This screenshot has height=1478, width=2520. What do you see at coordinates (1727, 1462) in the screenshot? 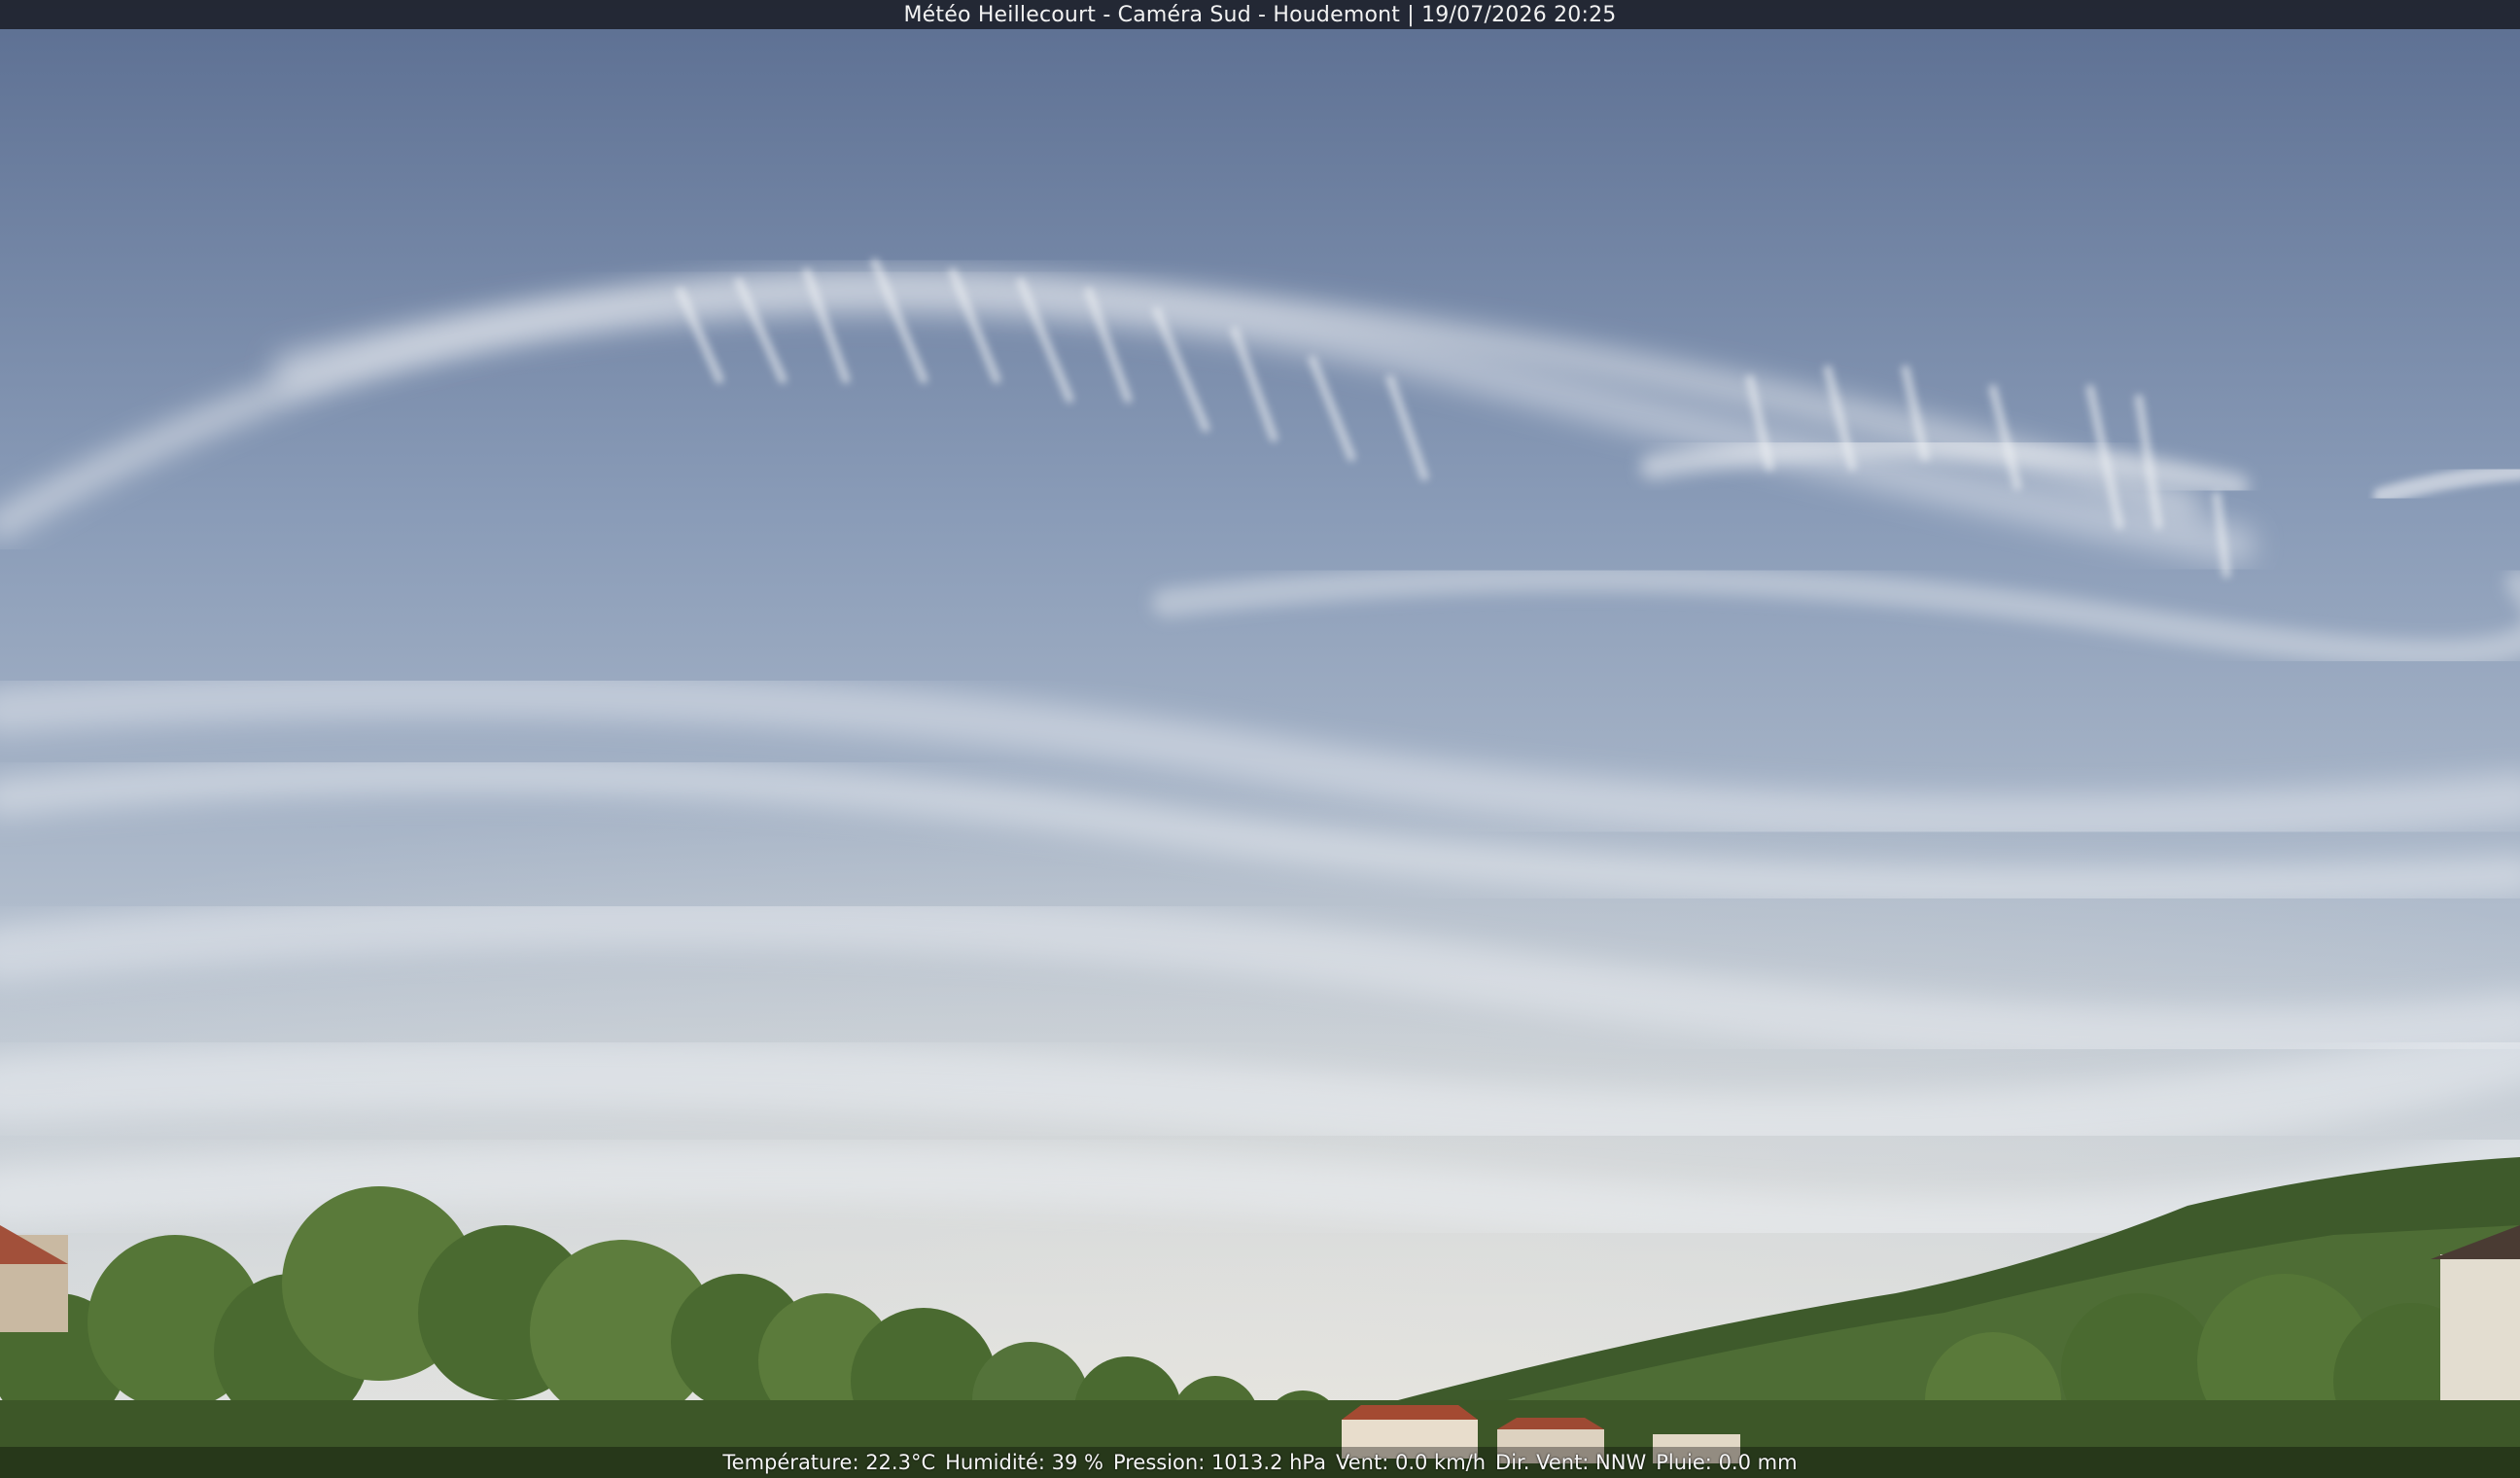
I see `rain-readout: Pluie: 0.0 mm` at bounding box center [1727, 1462].